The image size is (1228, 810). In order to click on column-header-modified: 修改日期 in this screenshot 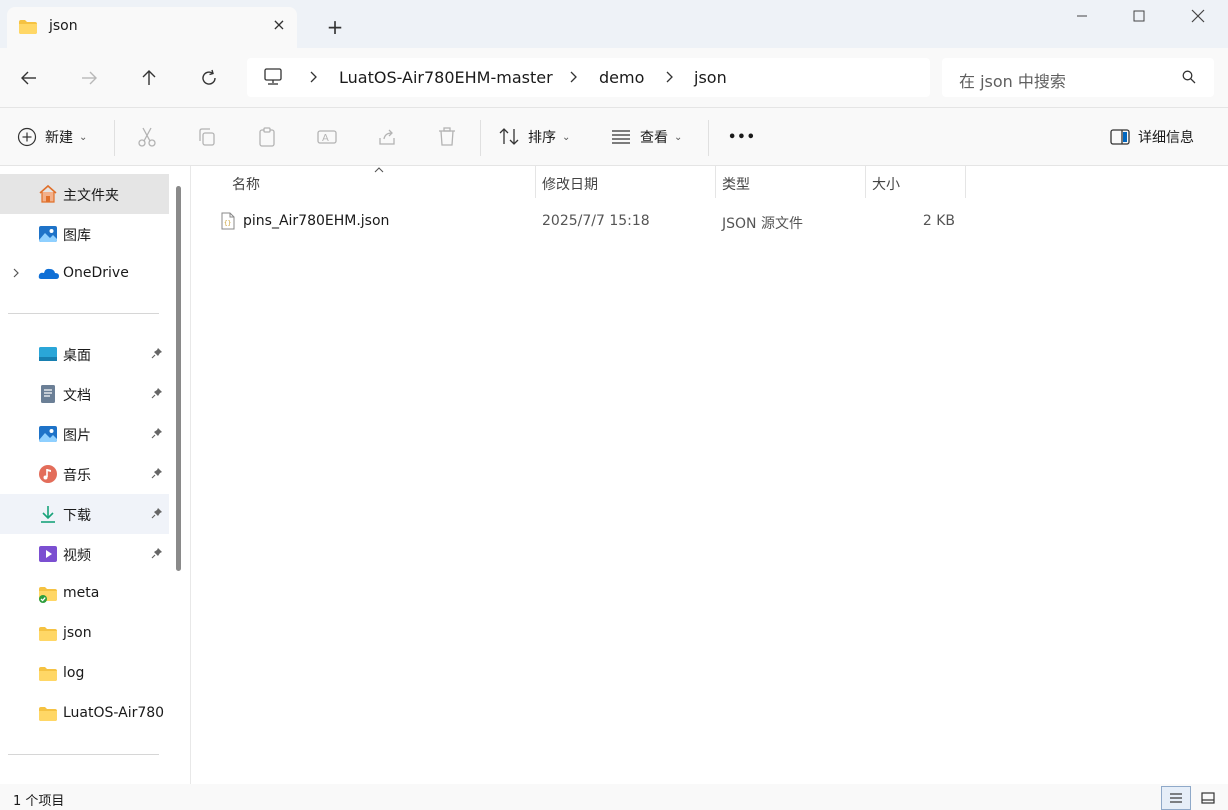, I will do `click(625, 182)`.